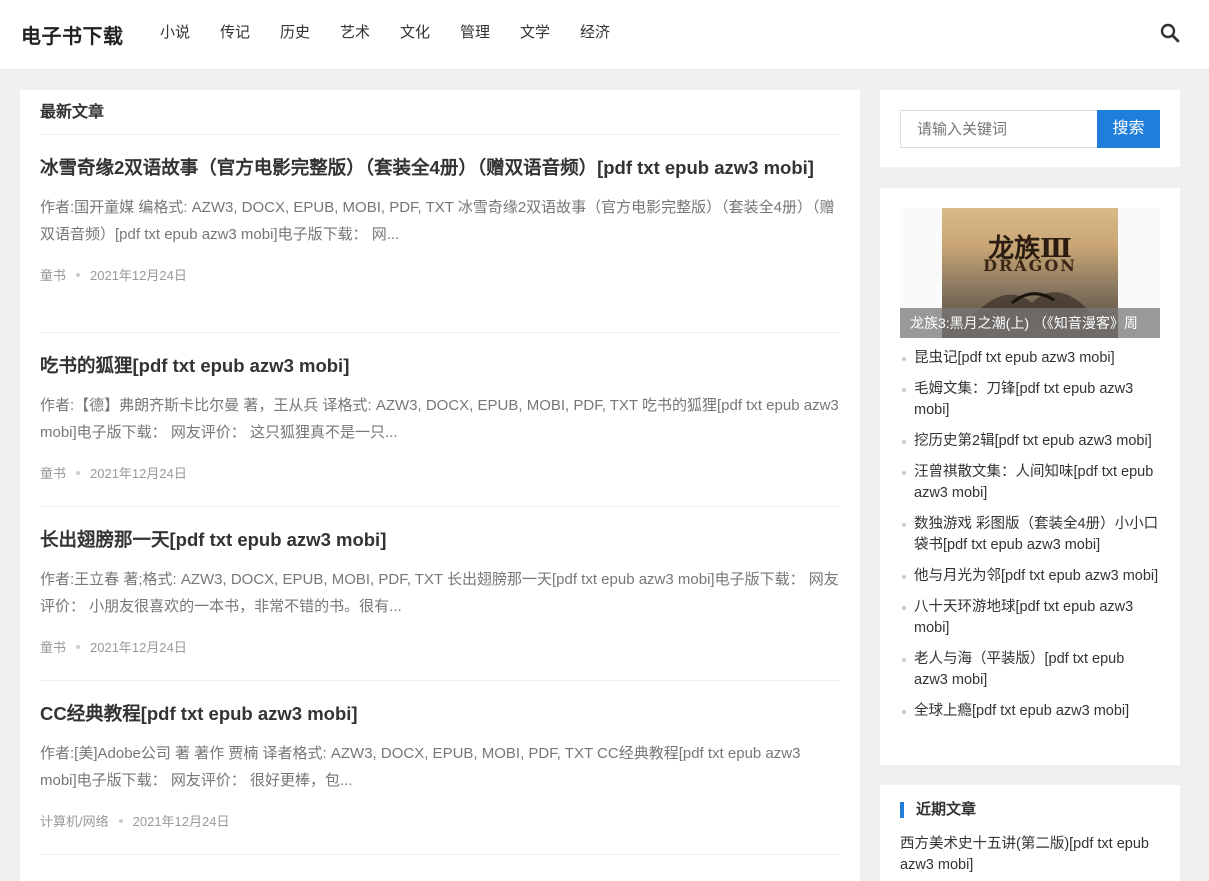 Image resolution: width=1209 pixels, height=881 pixels. I want to click on site-header: 电子书下载 小说 传记 历史 艺术 文化 管理 文学 经济, so click(604, 35).